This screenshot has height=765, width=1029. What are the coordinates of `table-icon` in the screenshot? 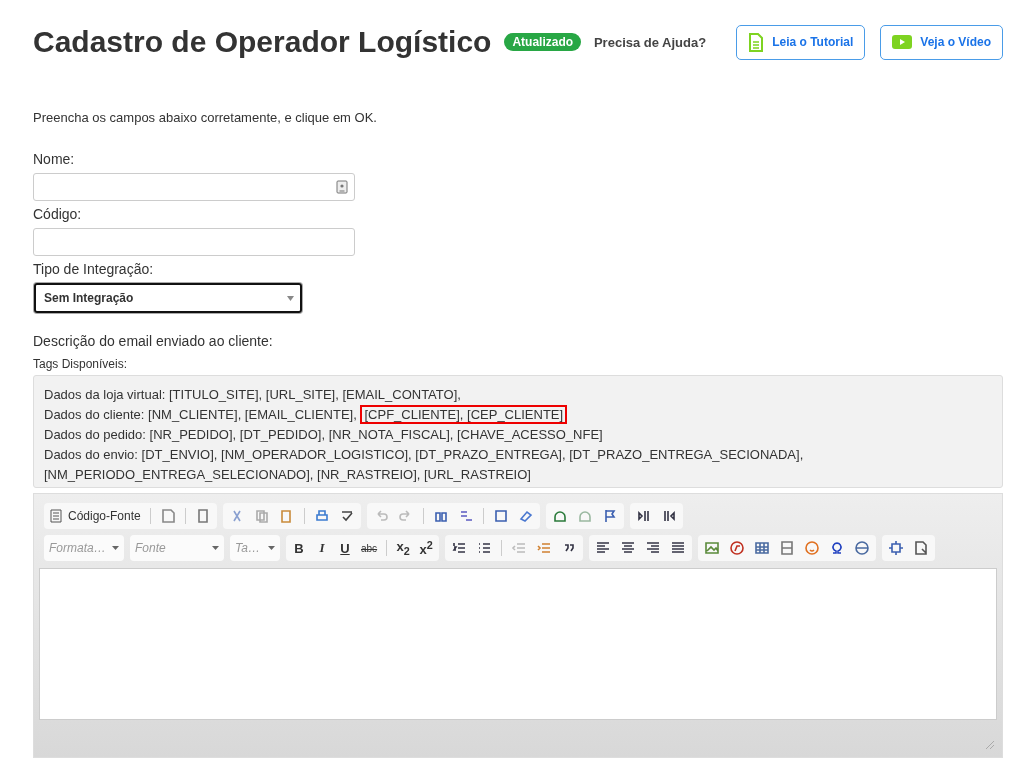 It's located at (762, 548).